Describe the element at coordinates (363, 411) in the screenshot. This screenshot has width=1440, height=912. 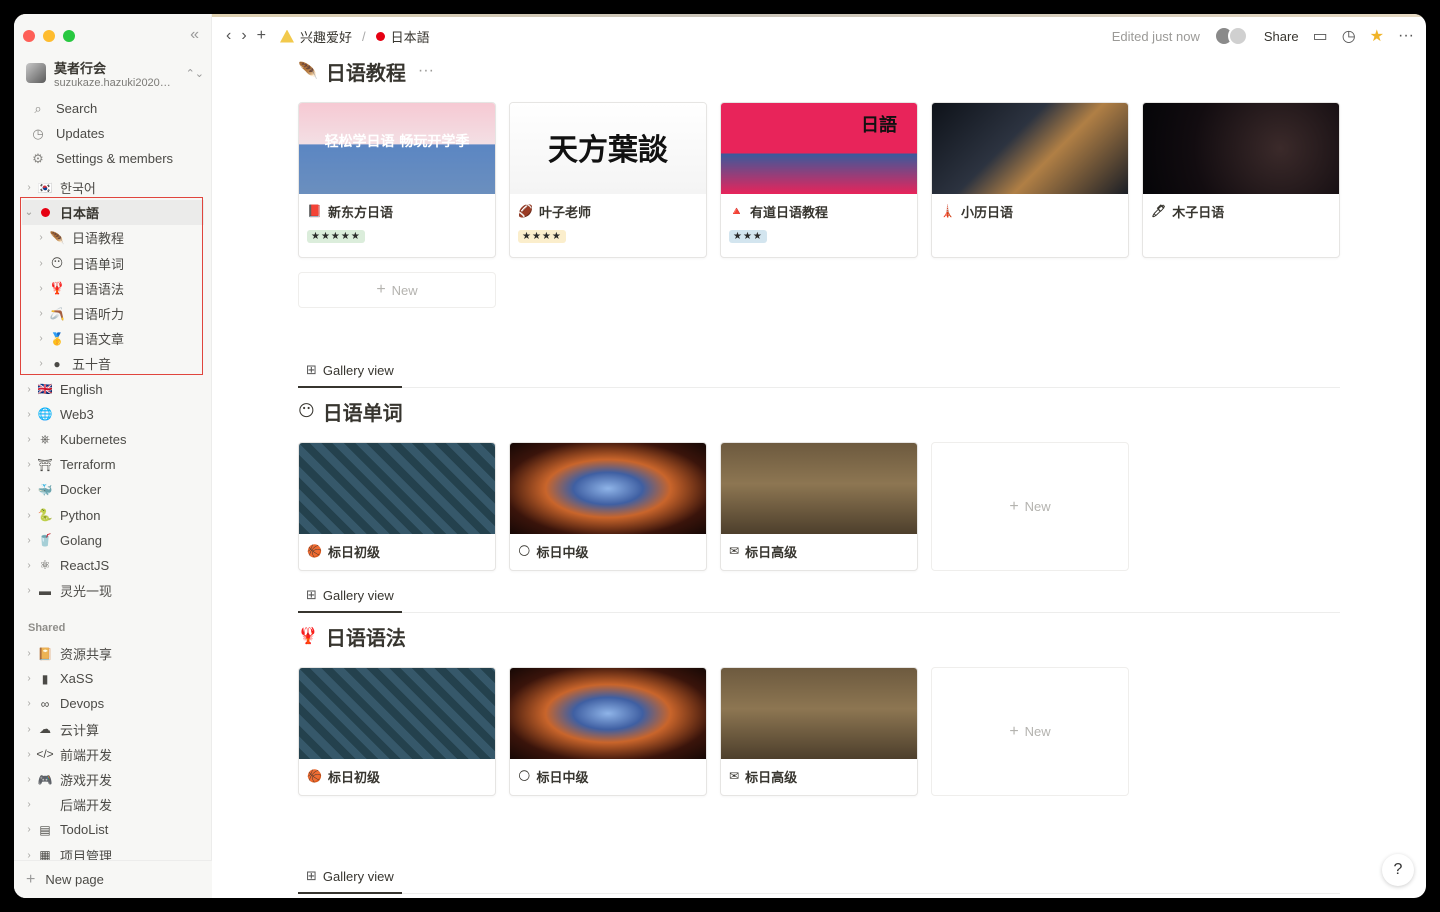
I see `section-title-text: 日语单词` at that location.